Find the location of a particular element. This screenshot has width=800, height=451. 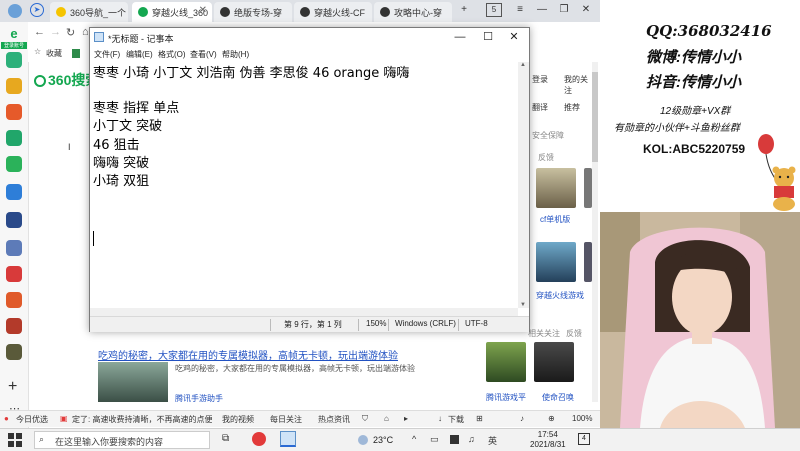

pay-icon is located at coordinates (14, 192).